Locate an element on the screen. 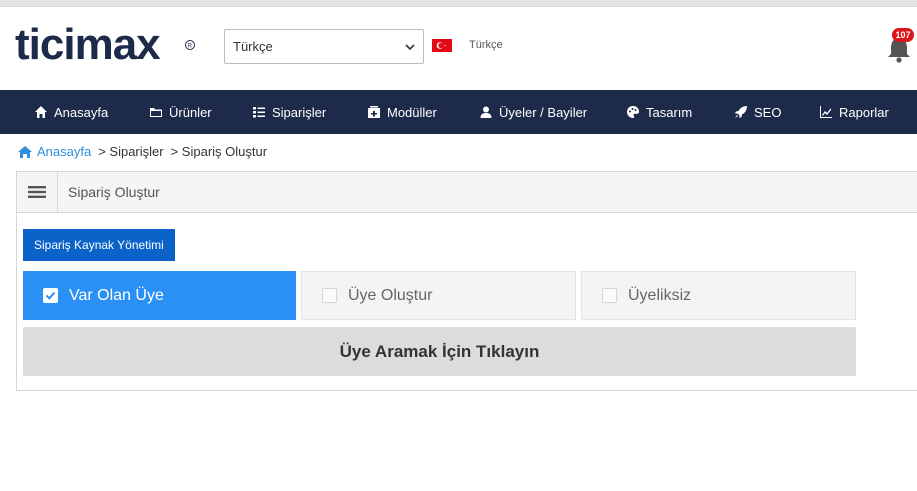 The width and height of the screenshot is (917, 491). menu-toggle-button is located at coordinates (37, 192).